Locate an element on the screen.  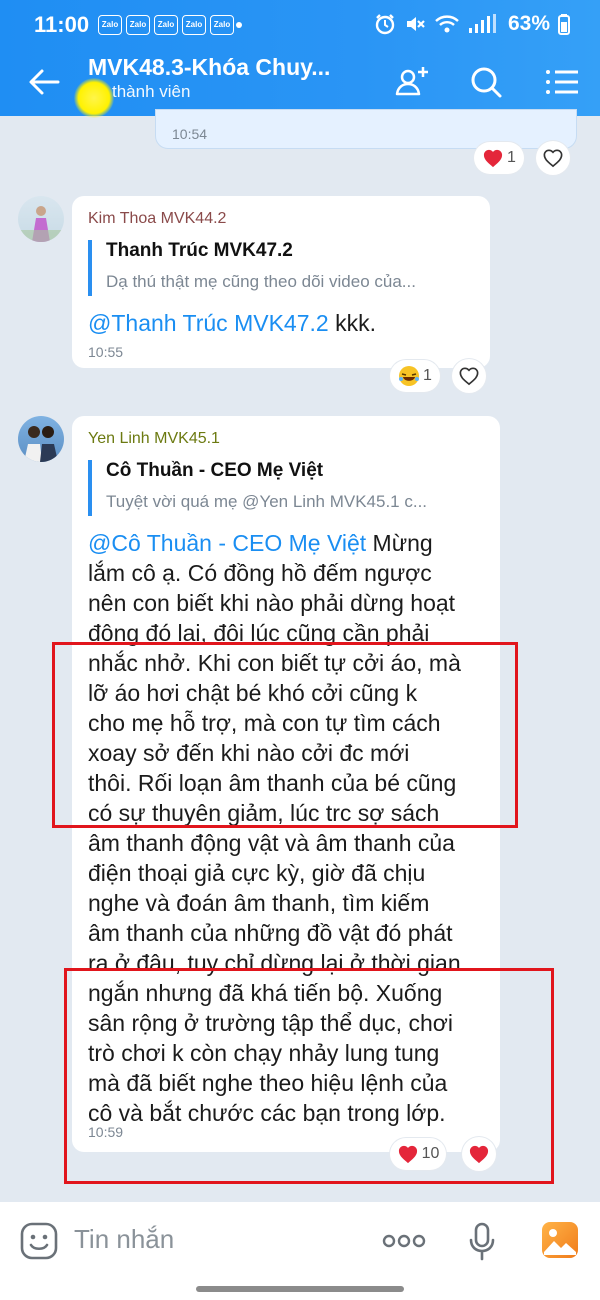
message-line: nghe và đoán âm thanh, tìm kiếm is located at coordinates (259, 903).